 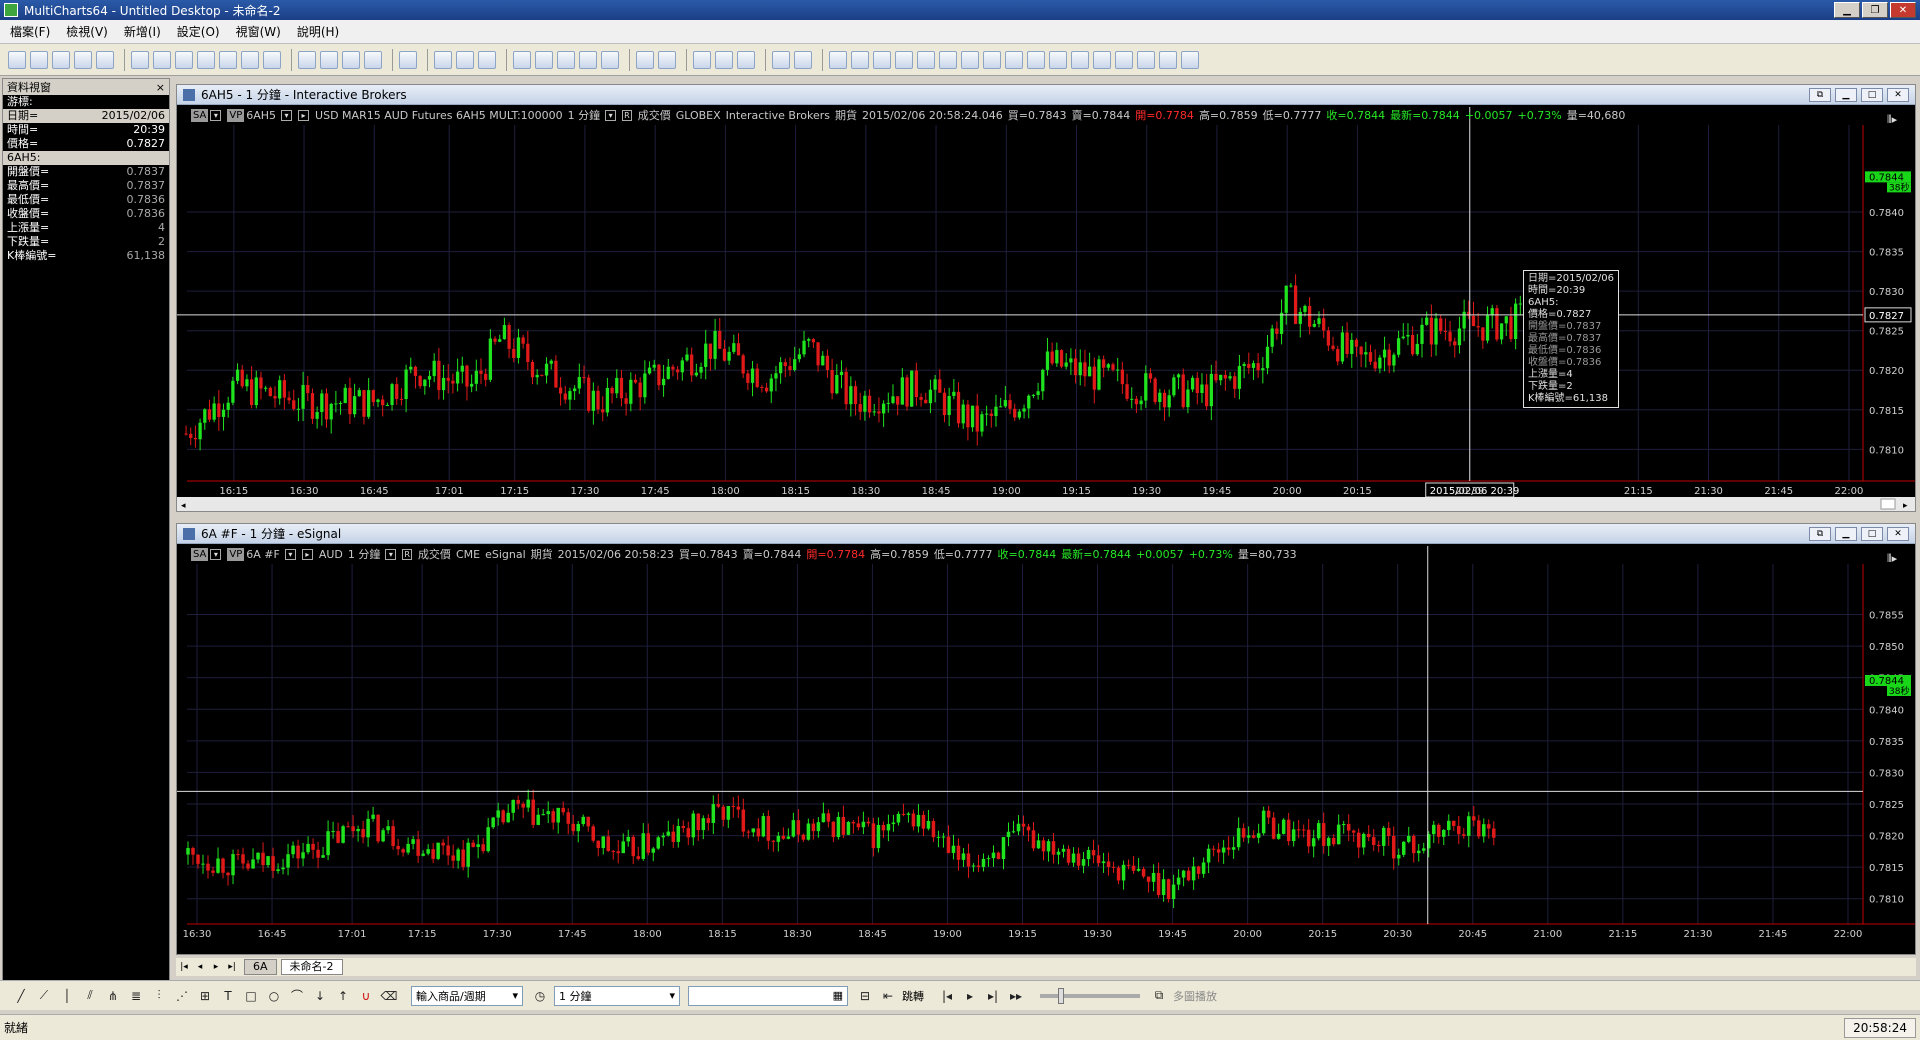 I want to click on vertical-line-tool-icon: │, so click(x=67, y=996).